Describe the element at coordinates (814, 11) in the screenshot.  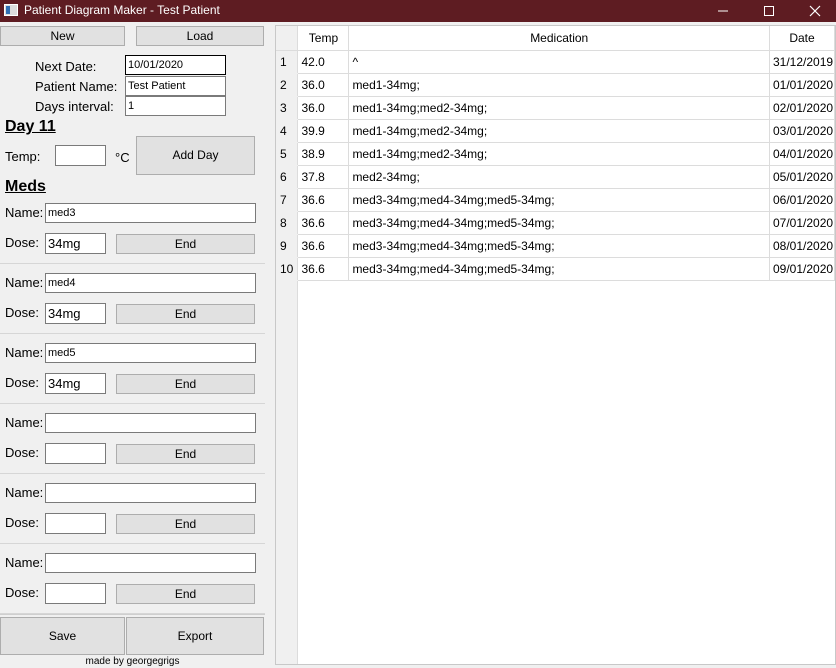
I see `close-button` at that location.